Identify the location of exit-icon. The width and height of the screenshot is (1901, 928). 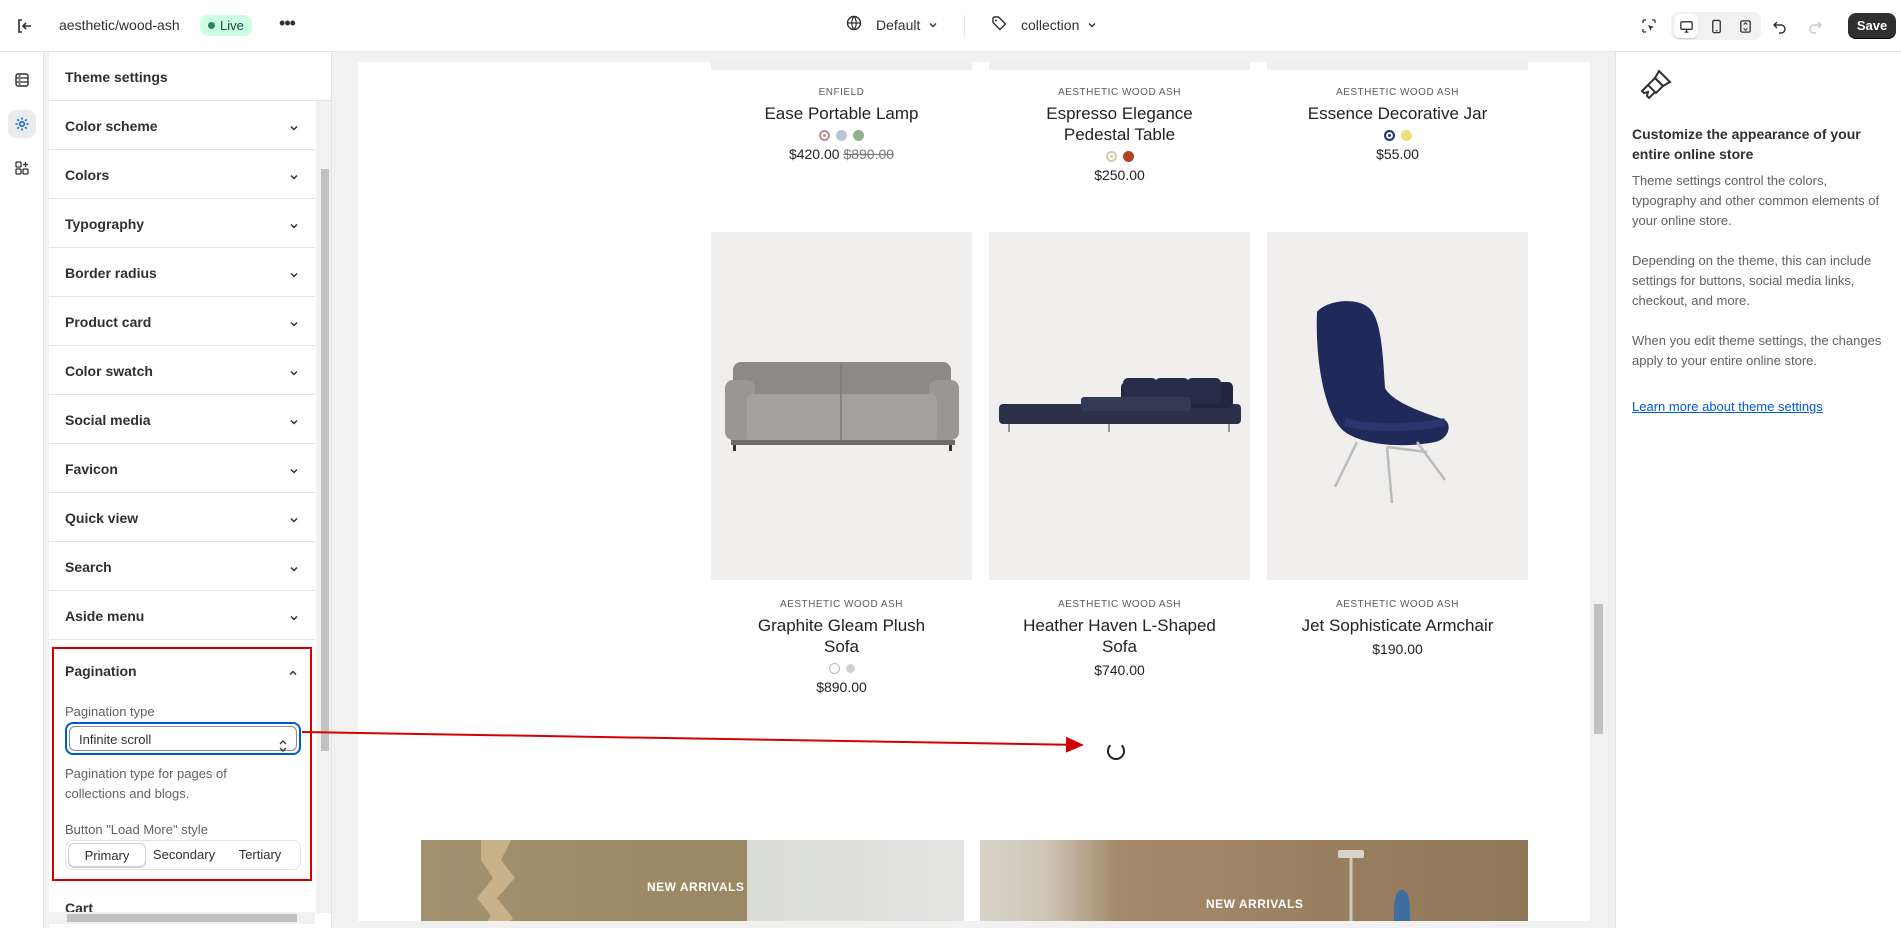
(24, 26).